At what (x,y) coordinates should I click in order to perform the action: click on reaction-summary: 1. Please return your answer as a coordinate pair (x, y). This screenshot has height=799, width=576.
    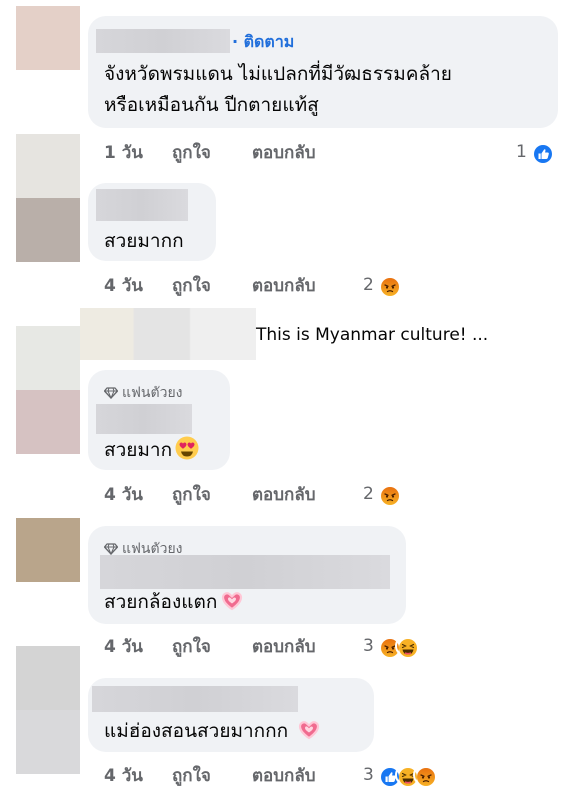
    Looking at the image, I should click on (534, 152).